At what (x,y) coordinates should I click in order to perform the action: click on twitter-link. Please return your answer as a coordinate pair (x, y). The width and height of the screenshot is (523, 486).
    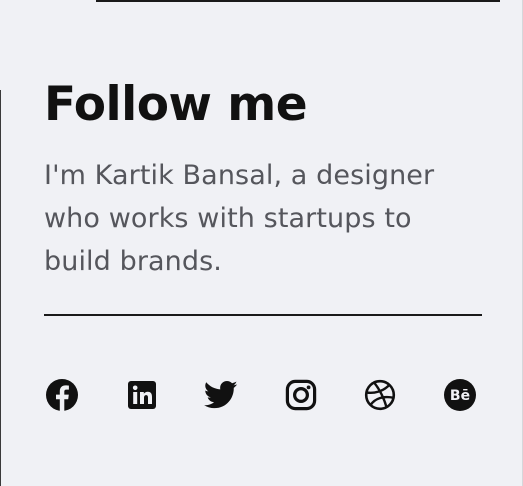
    Looking at the image, I should click on (221, 395).